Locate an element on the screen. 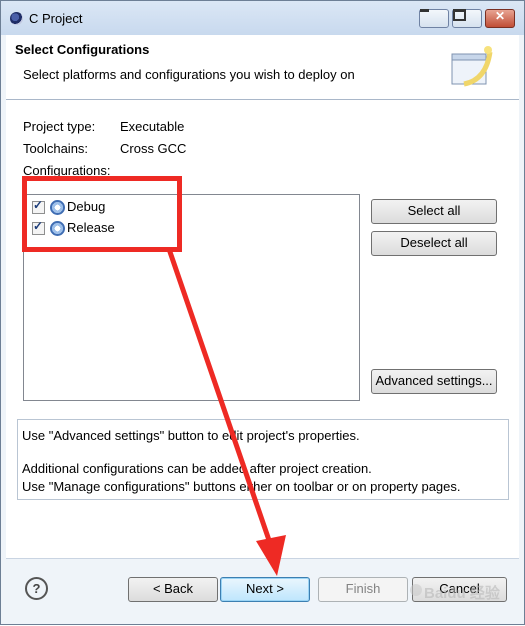  select-all-button: Select all is located at coordinates (434, 211).